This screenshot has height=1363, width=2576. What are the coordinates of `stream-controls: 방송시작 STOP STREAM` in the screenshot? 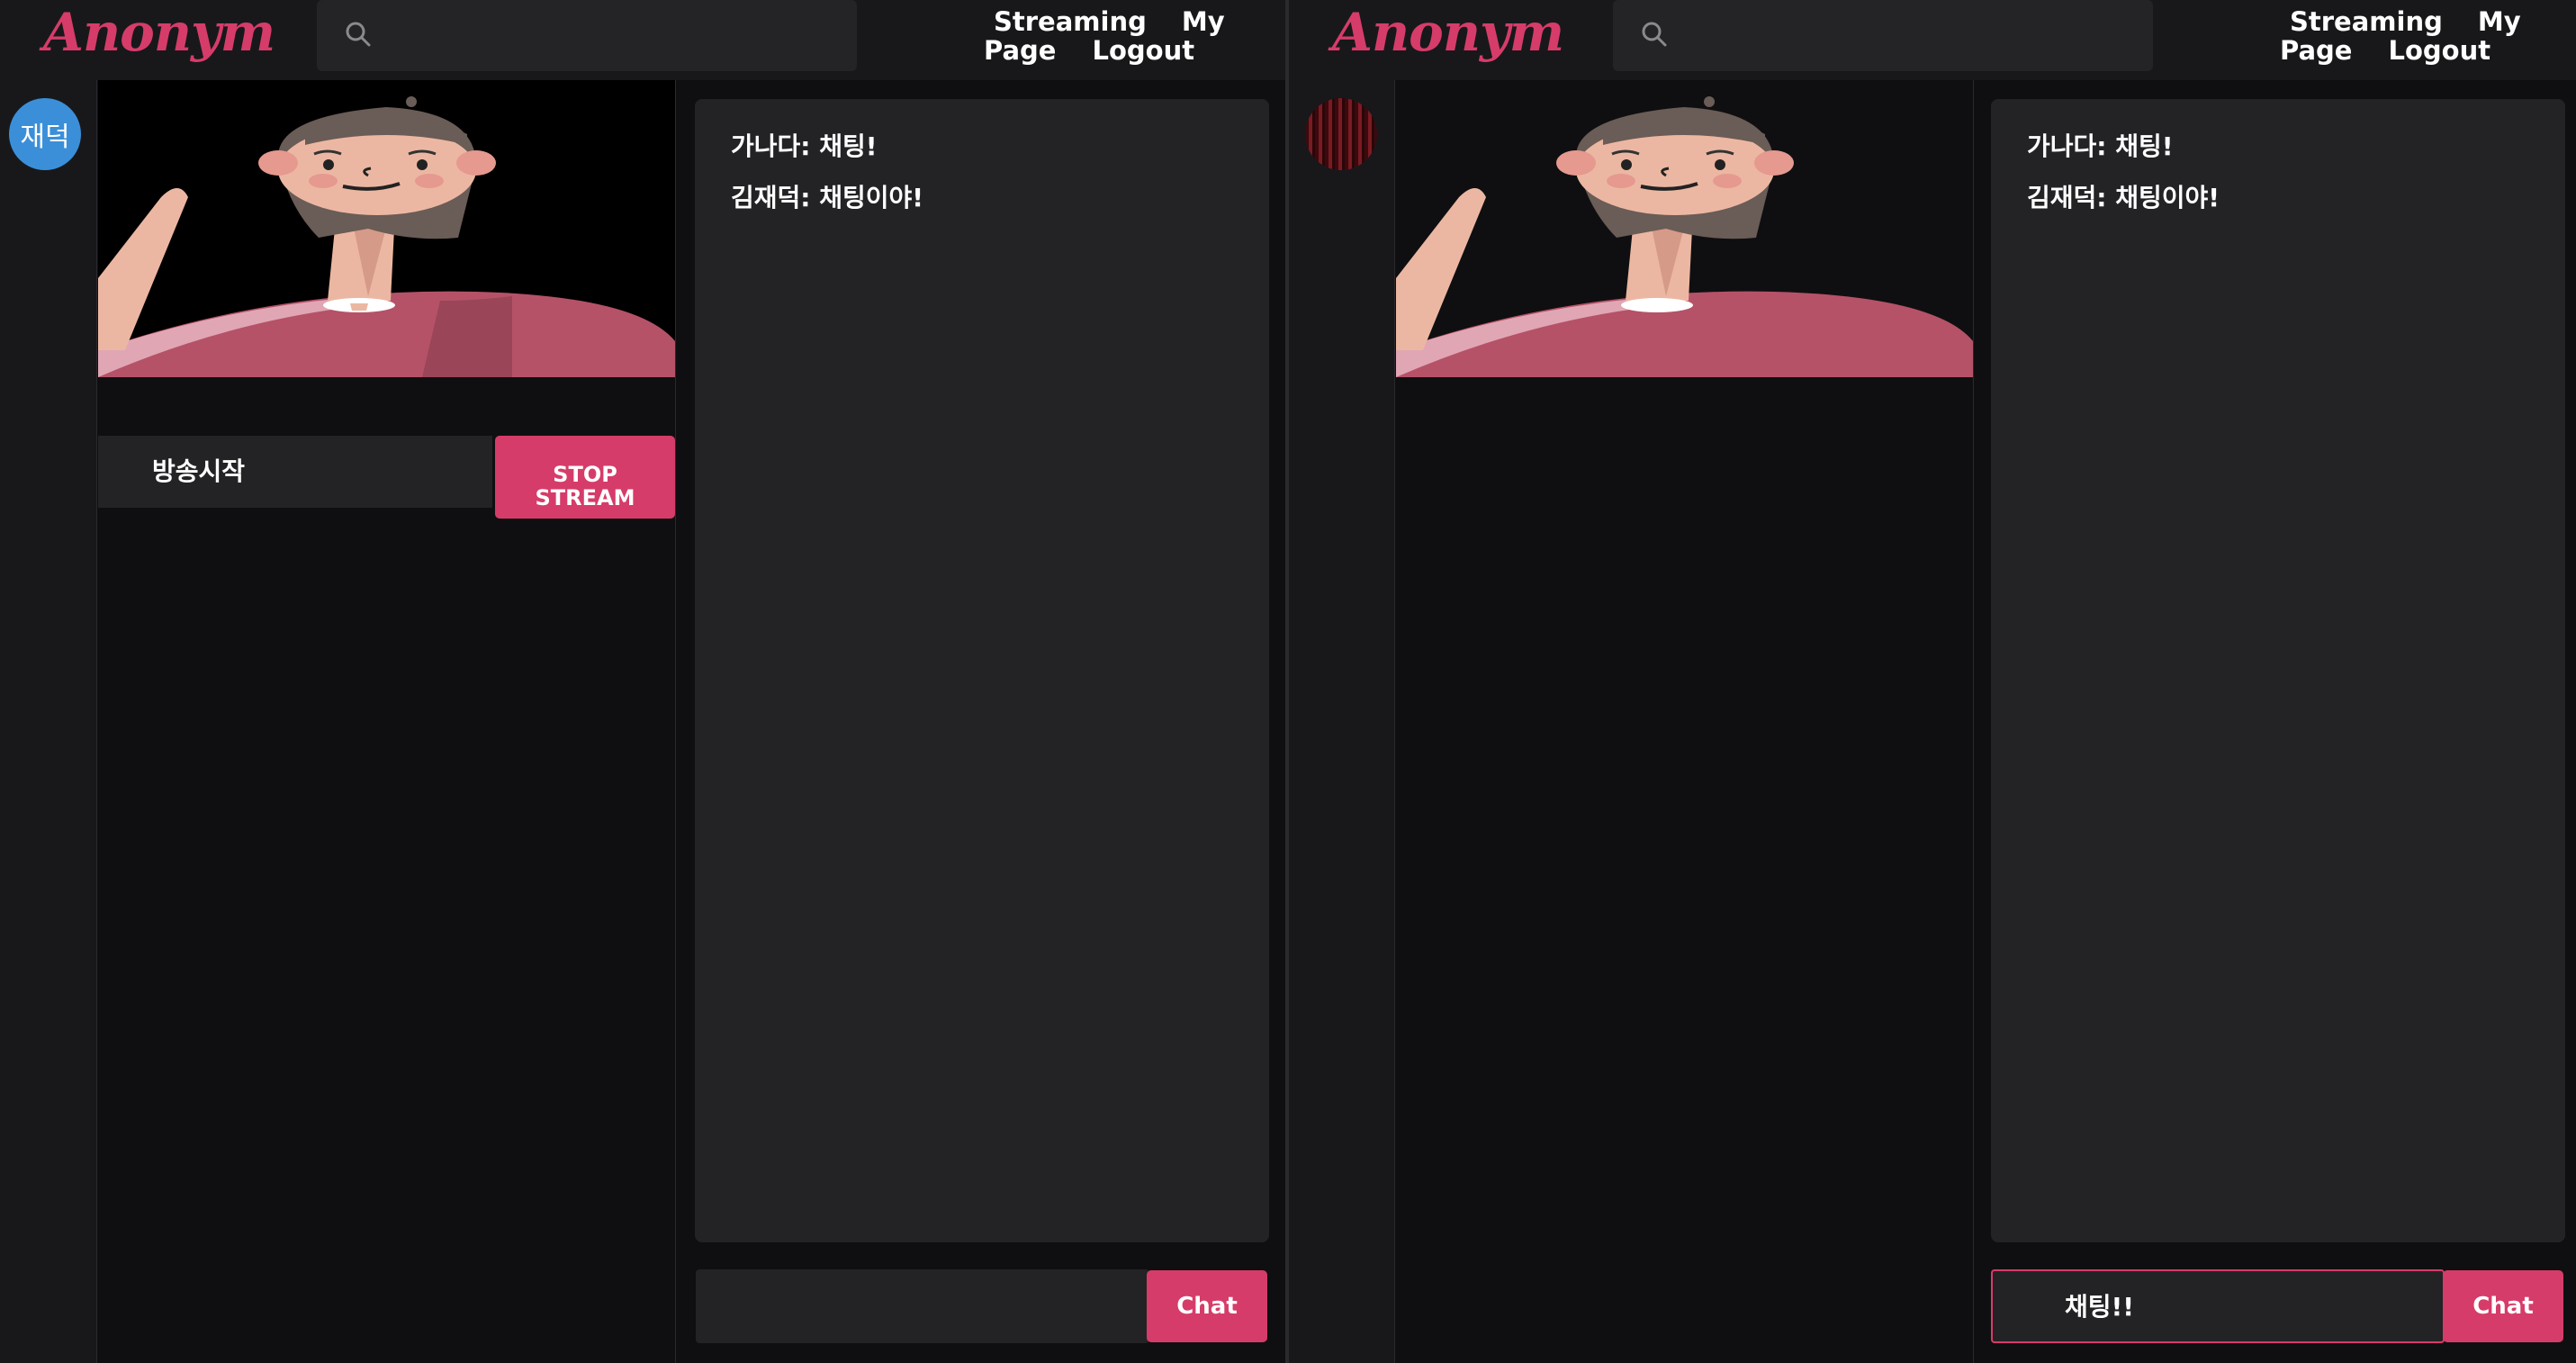 It's located at (386, 477).